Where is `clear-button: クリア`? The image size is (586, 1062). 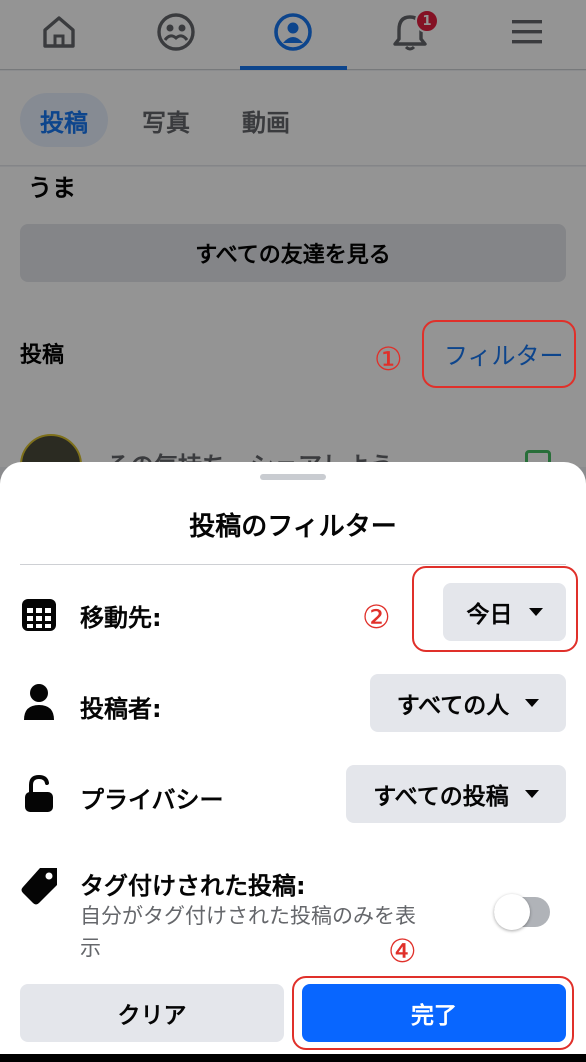
clear-button: クリア is located at coordinates (152, 1013).